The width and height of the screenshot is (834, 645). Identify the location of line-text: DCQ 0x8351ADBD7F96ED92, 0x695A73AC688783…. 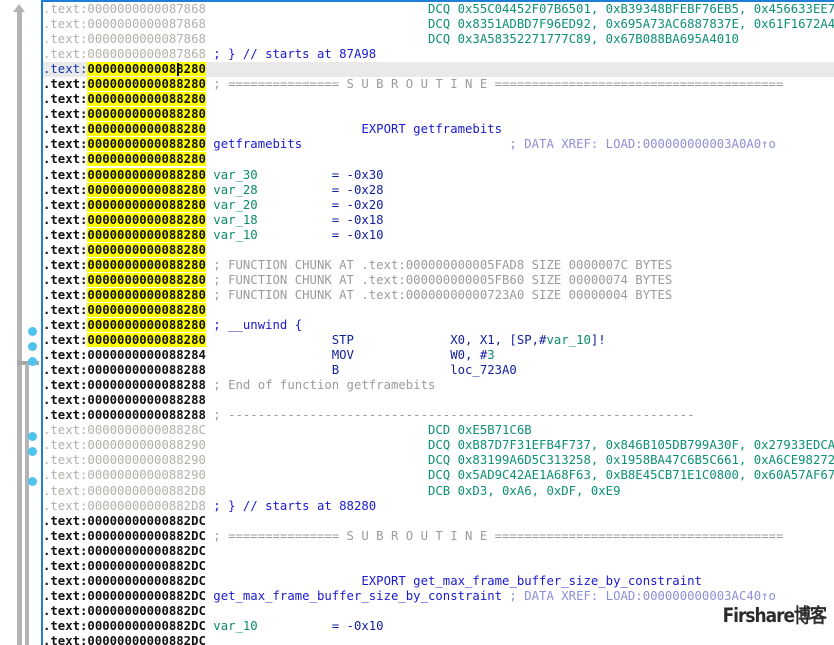
(519, 24).